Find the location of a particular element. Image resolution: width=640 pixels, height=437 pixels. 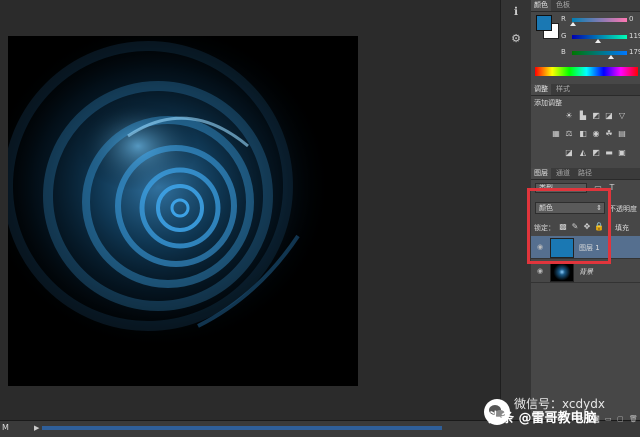

hue-saturation-icon: ▦ is located at coordinates (556, 133).